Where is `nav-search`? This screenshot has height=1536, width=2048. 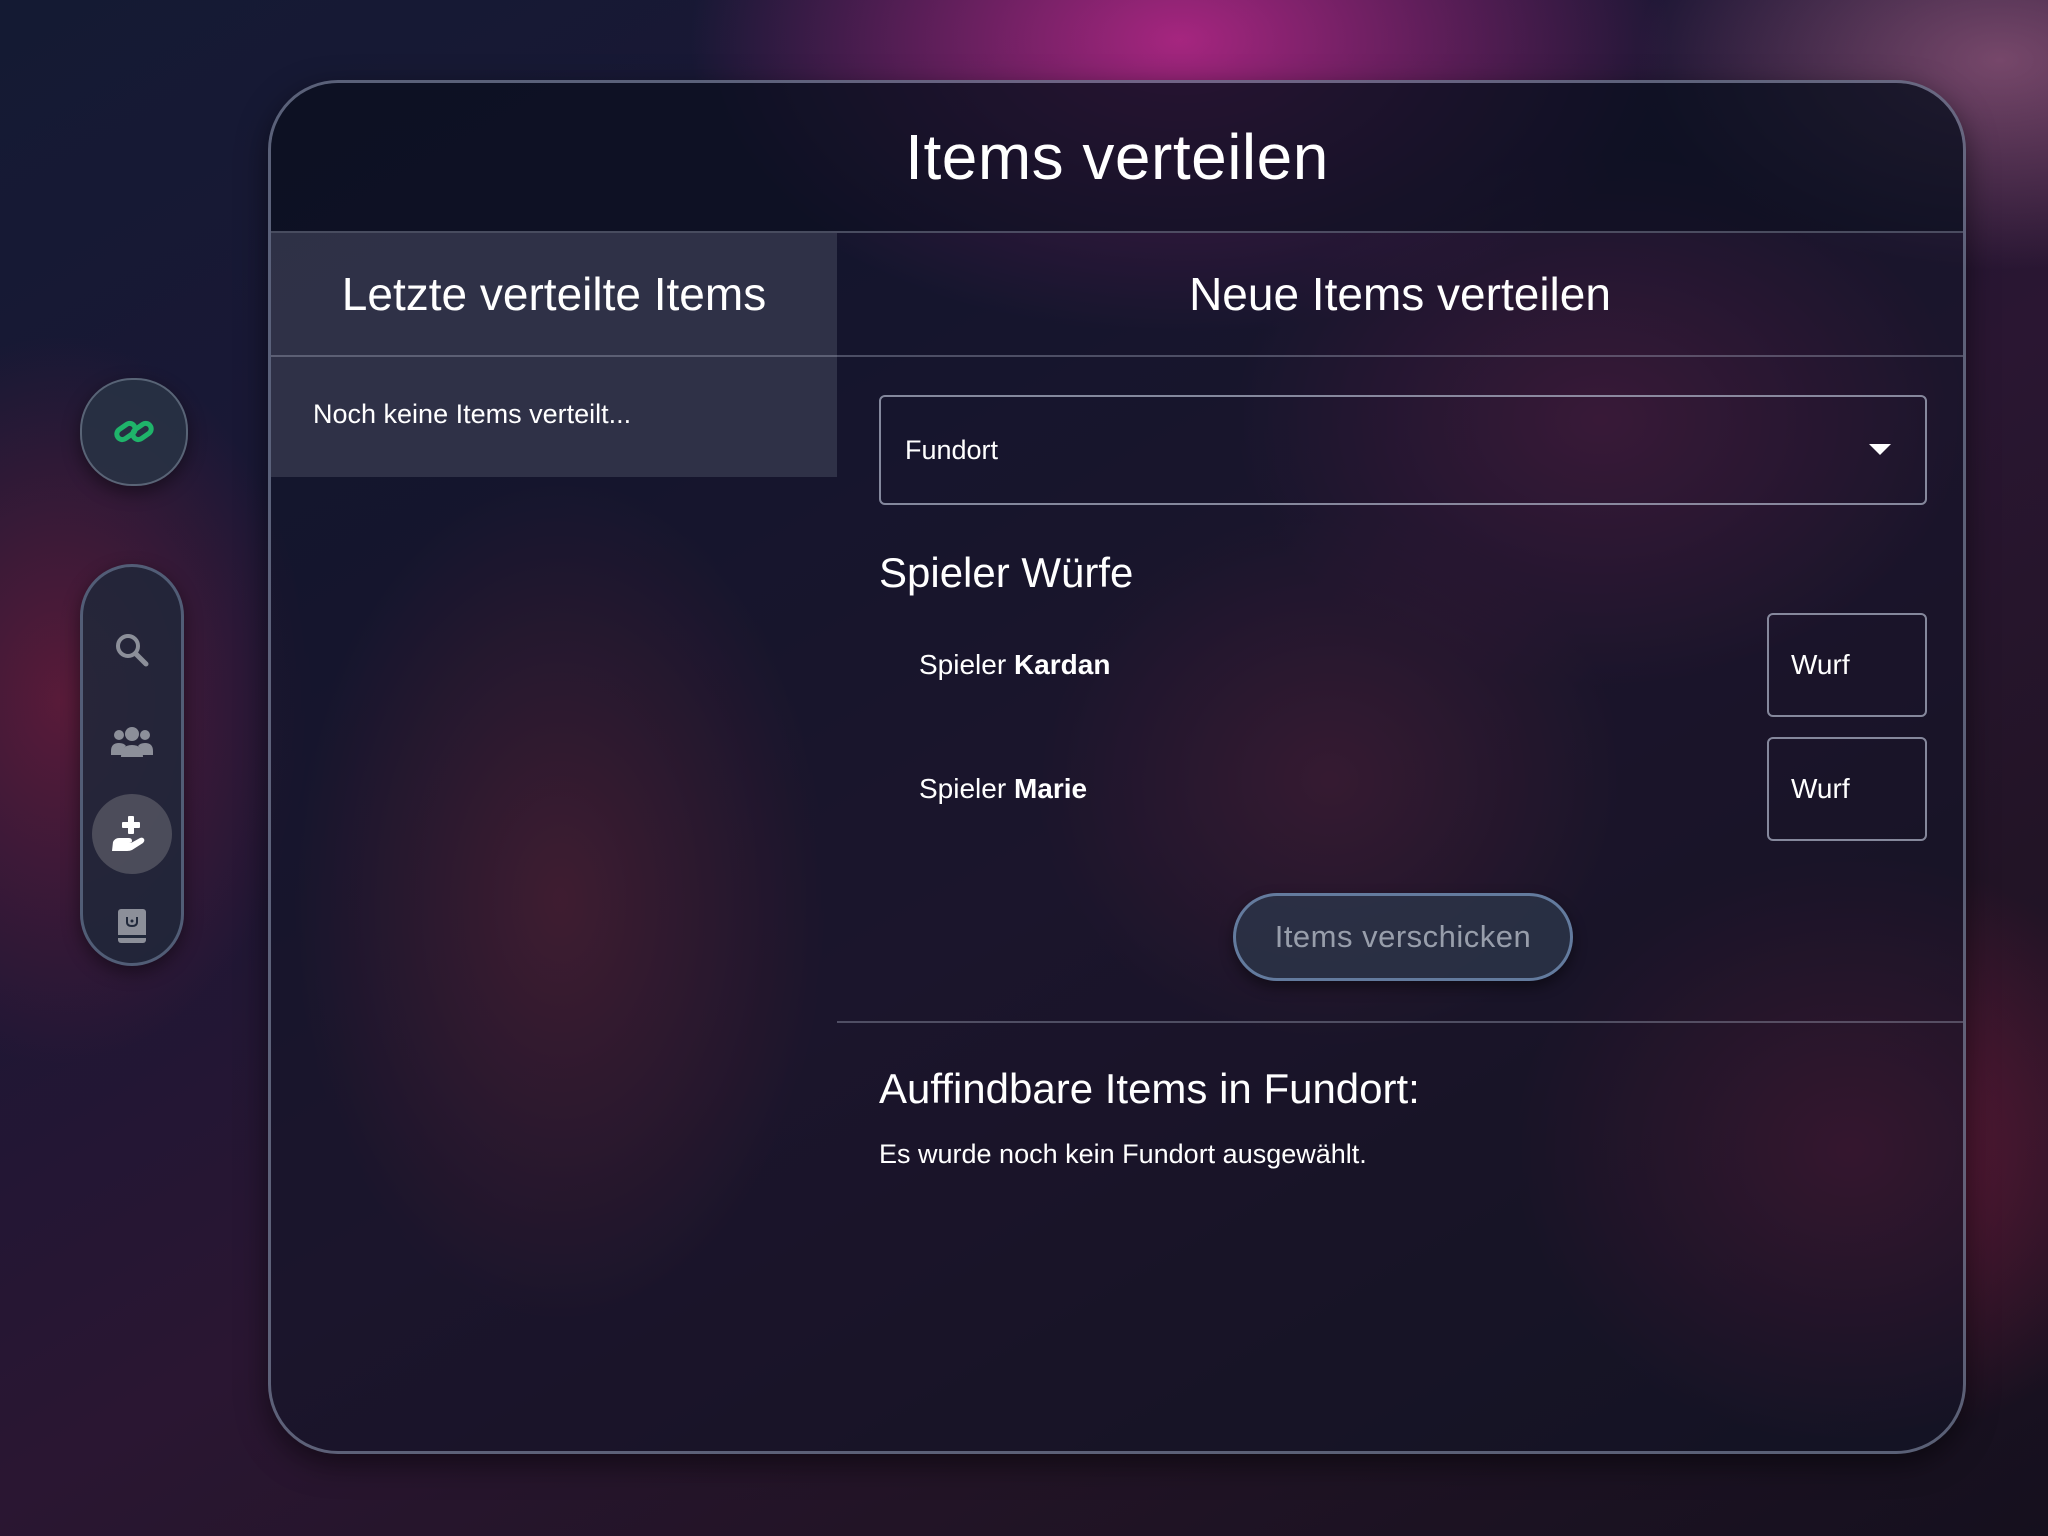 nav-search is located at coordinates (132, 650).